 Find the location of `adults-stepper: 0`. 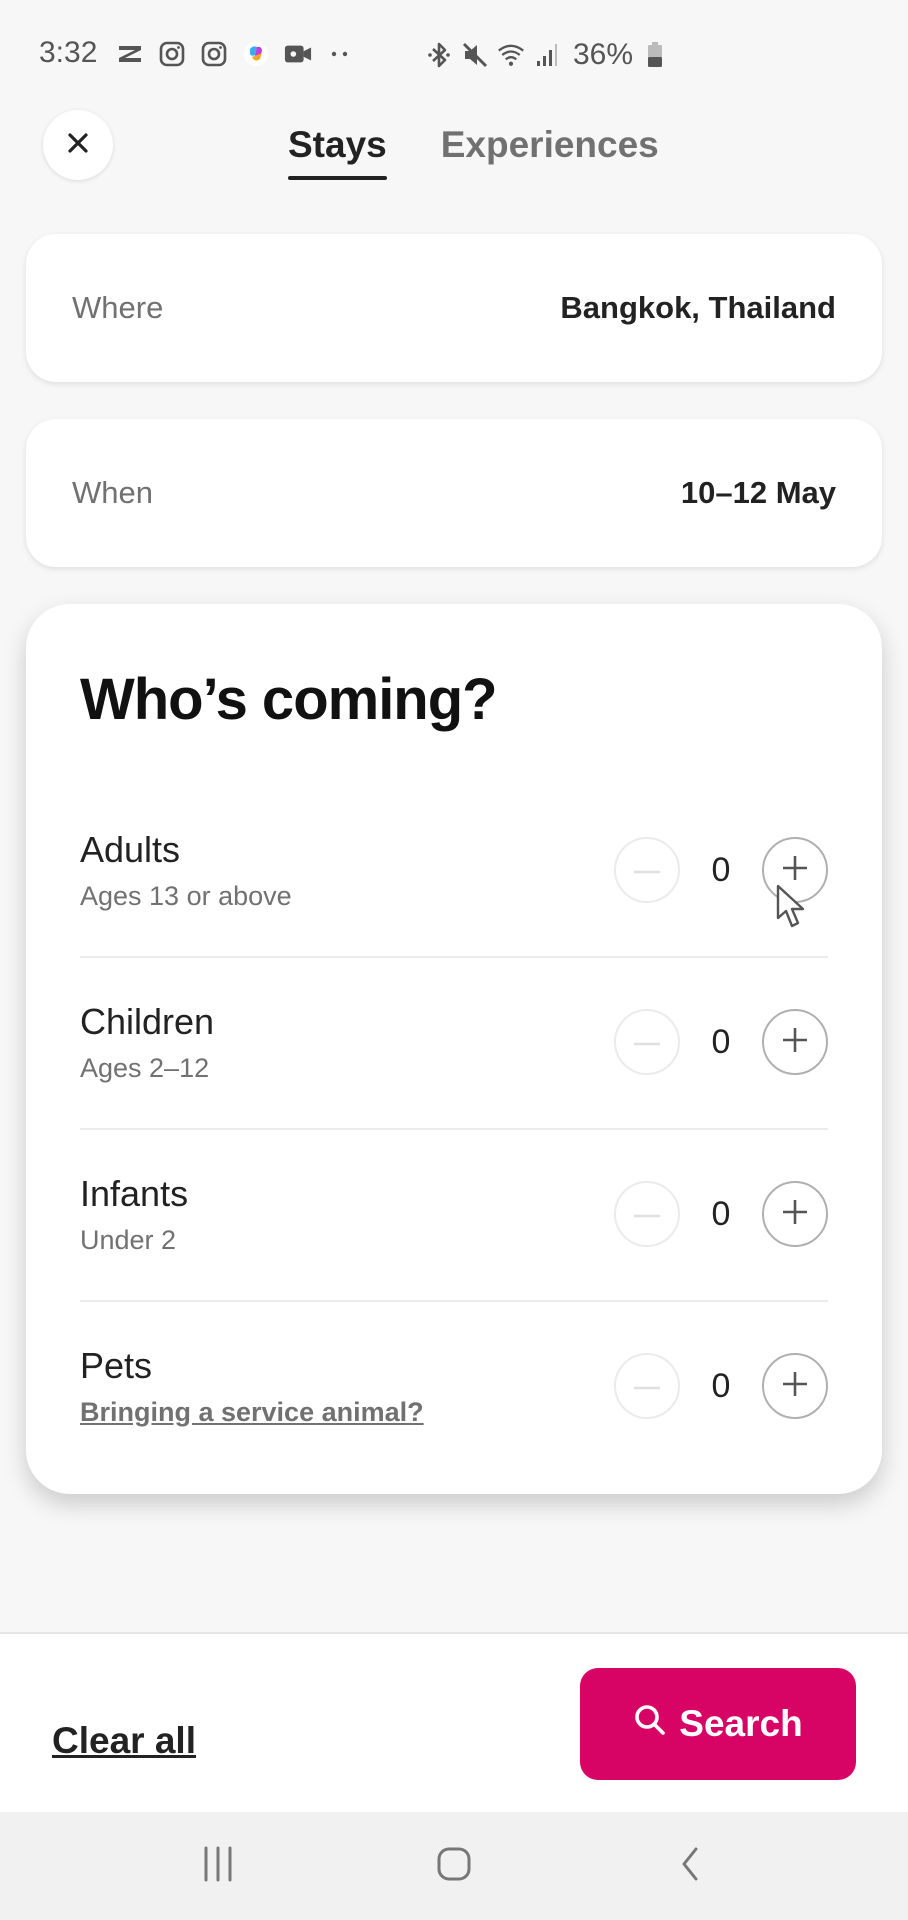

adults-stepper: 0 is located at coordinates (721, 870).